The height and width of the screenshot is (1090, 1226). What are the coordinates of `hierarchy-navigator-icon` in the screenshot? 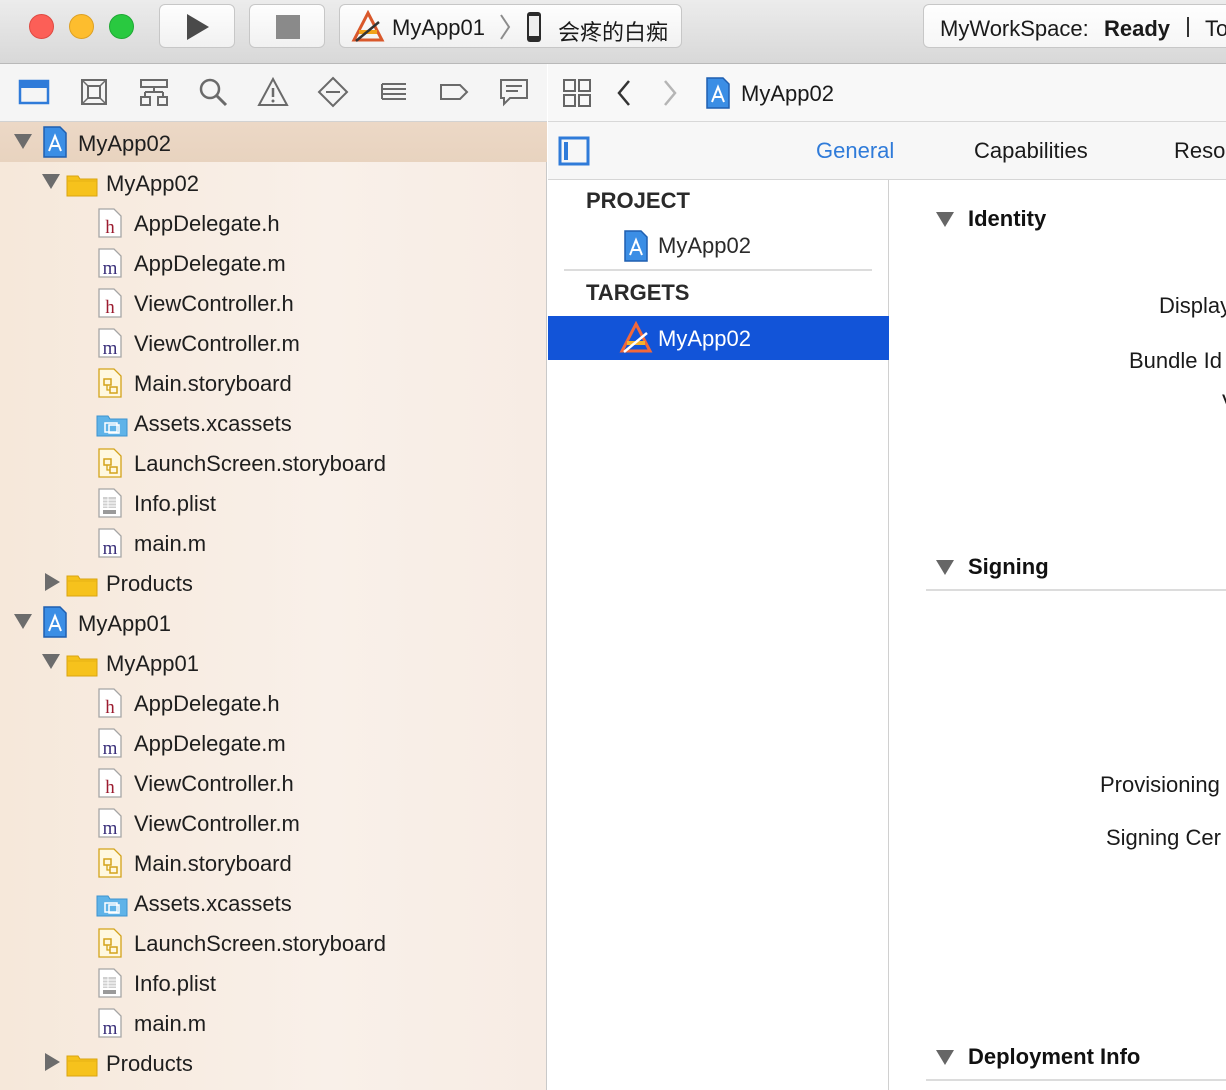 It's located at (154, 92).